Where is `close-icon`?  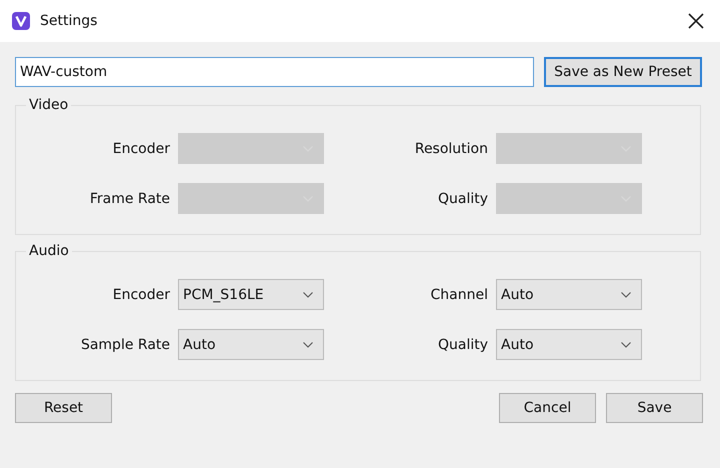
close-icon is located at coordinates (696, 21).